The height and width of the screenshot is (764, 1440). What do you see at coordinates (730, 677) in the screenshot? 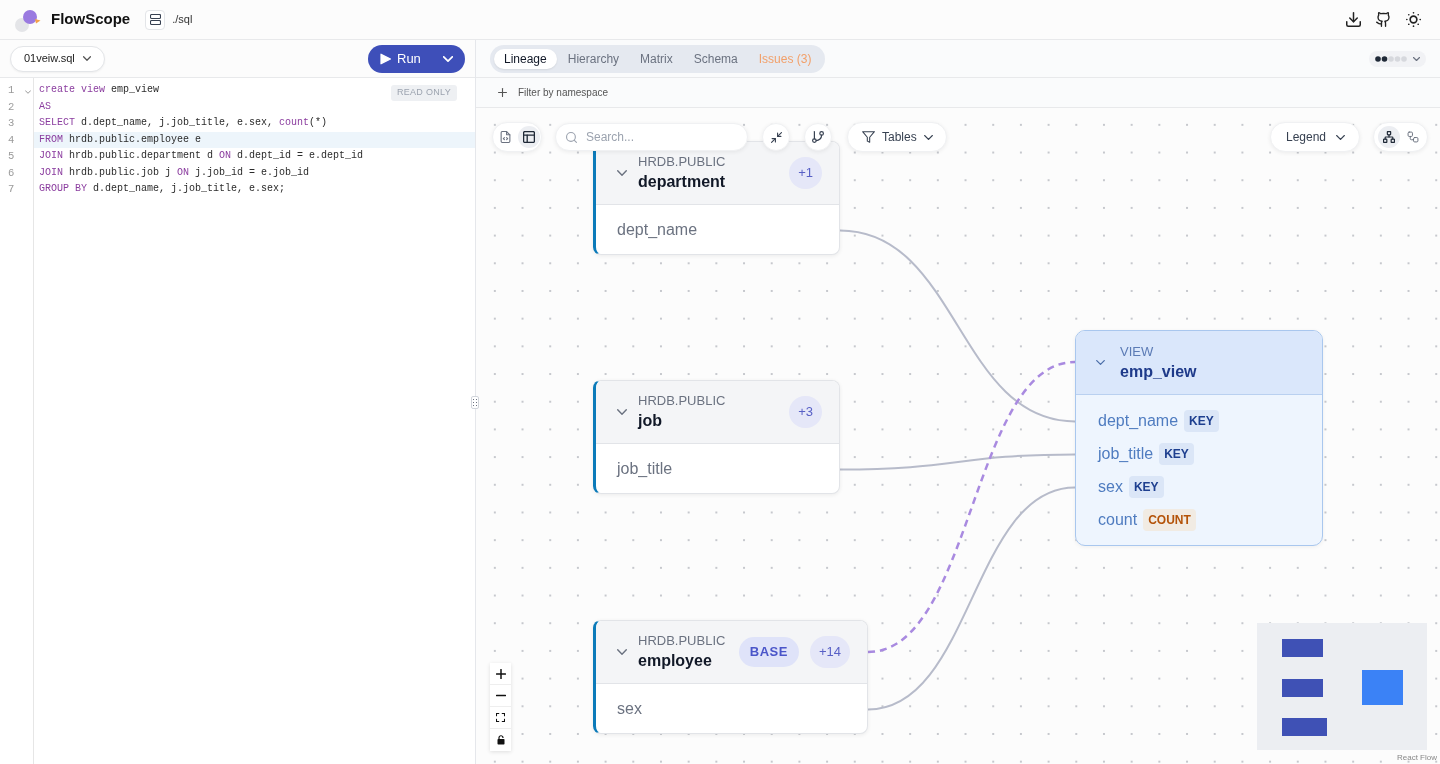
I see `table-node: HRDB.PUBLIC employee BASE +14 sex` at bounding box center [730, 677].